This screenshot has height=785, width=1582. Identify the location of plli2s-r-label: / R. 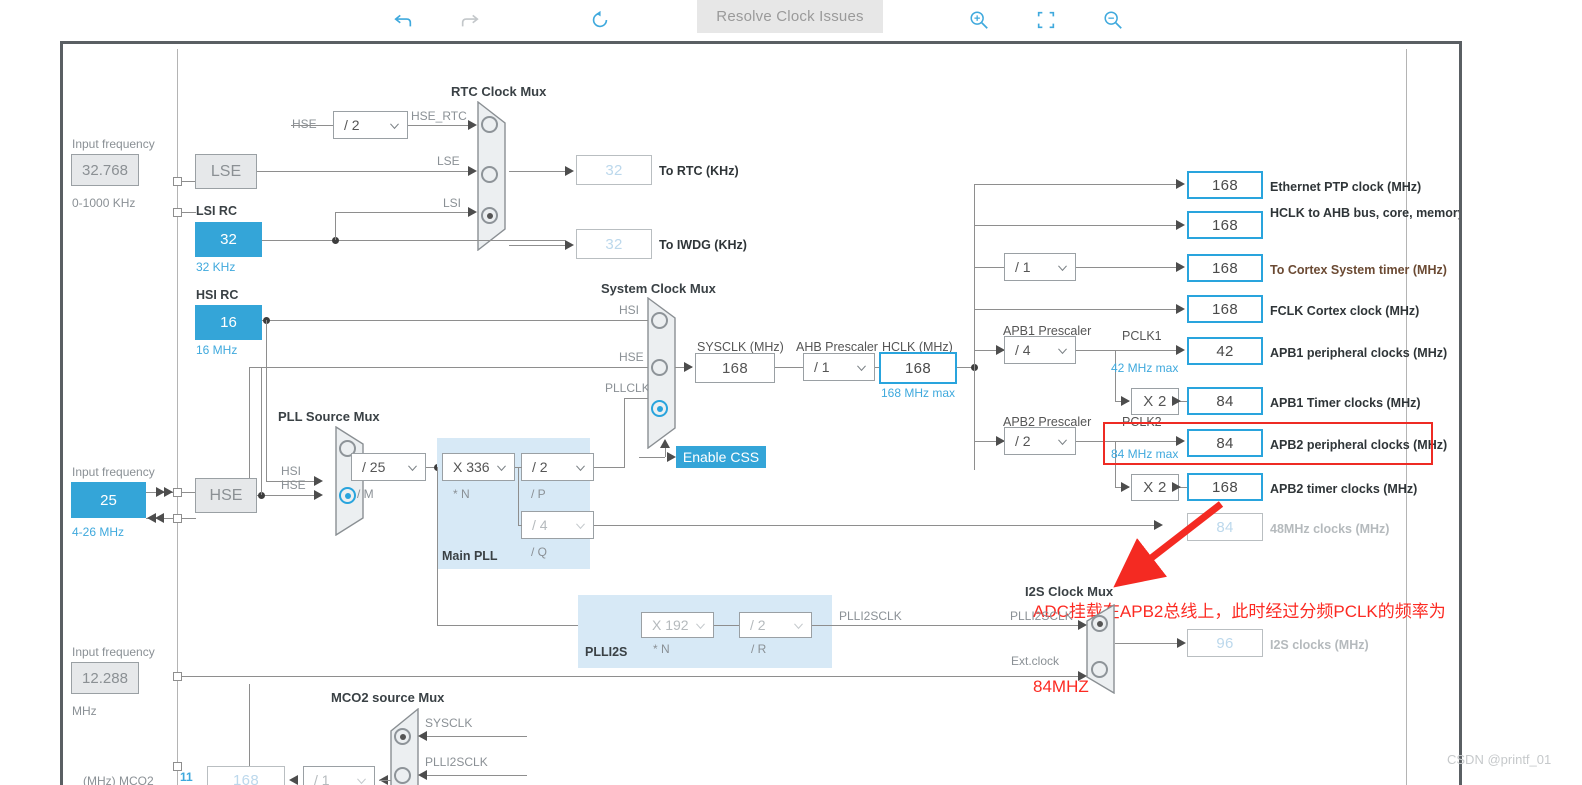
(759, 649).